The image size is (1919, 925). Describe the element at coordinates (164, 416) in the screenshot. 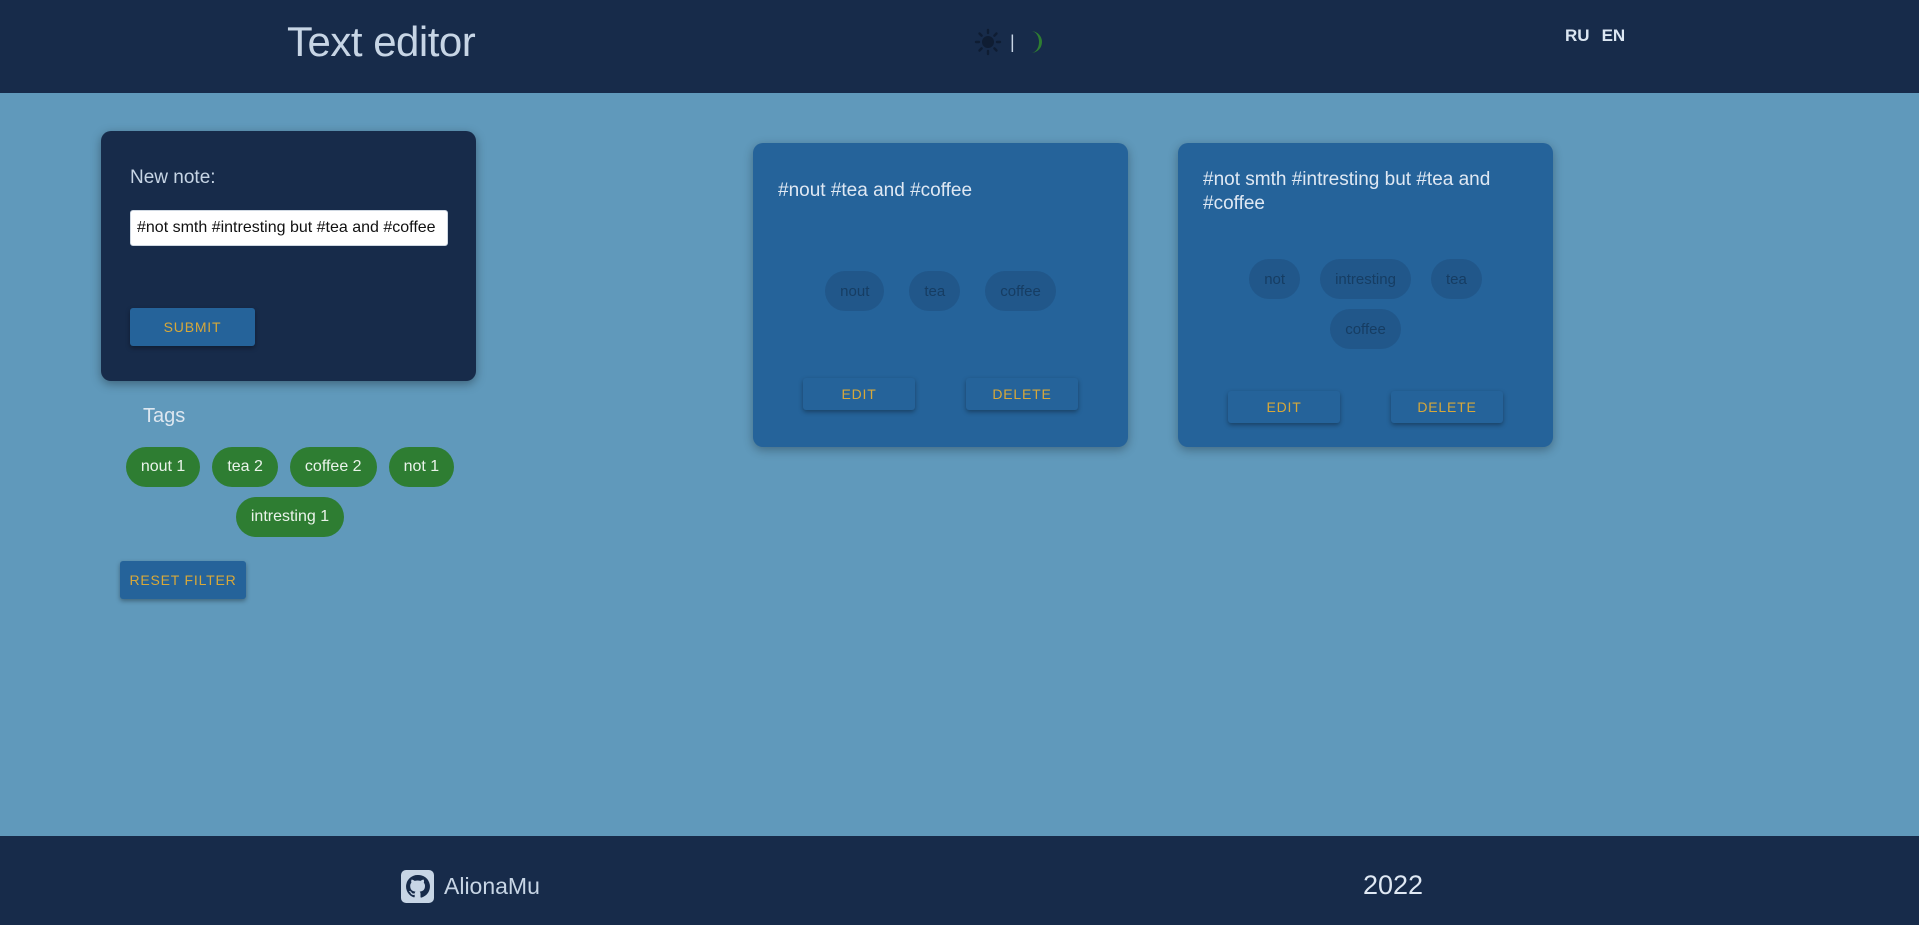

I see `tags-title: Tags` at that location.